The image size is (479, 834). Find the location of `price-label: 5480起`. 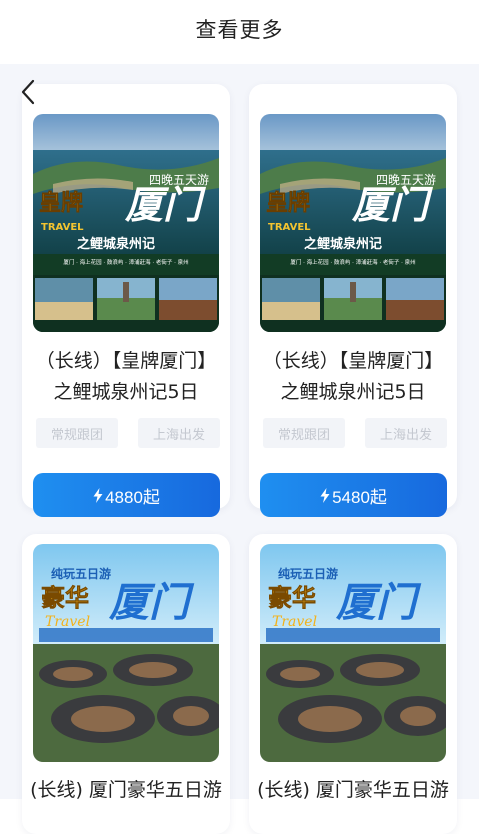

price-label: 5480起 is located at coordinates (359, 497).